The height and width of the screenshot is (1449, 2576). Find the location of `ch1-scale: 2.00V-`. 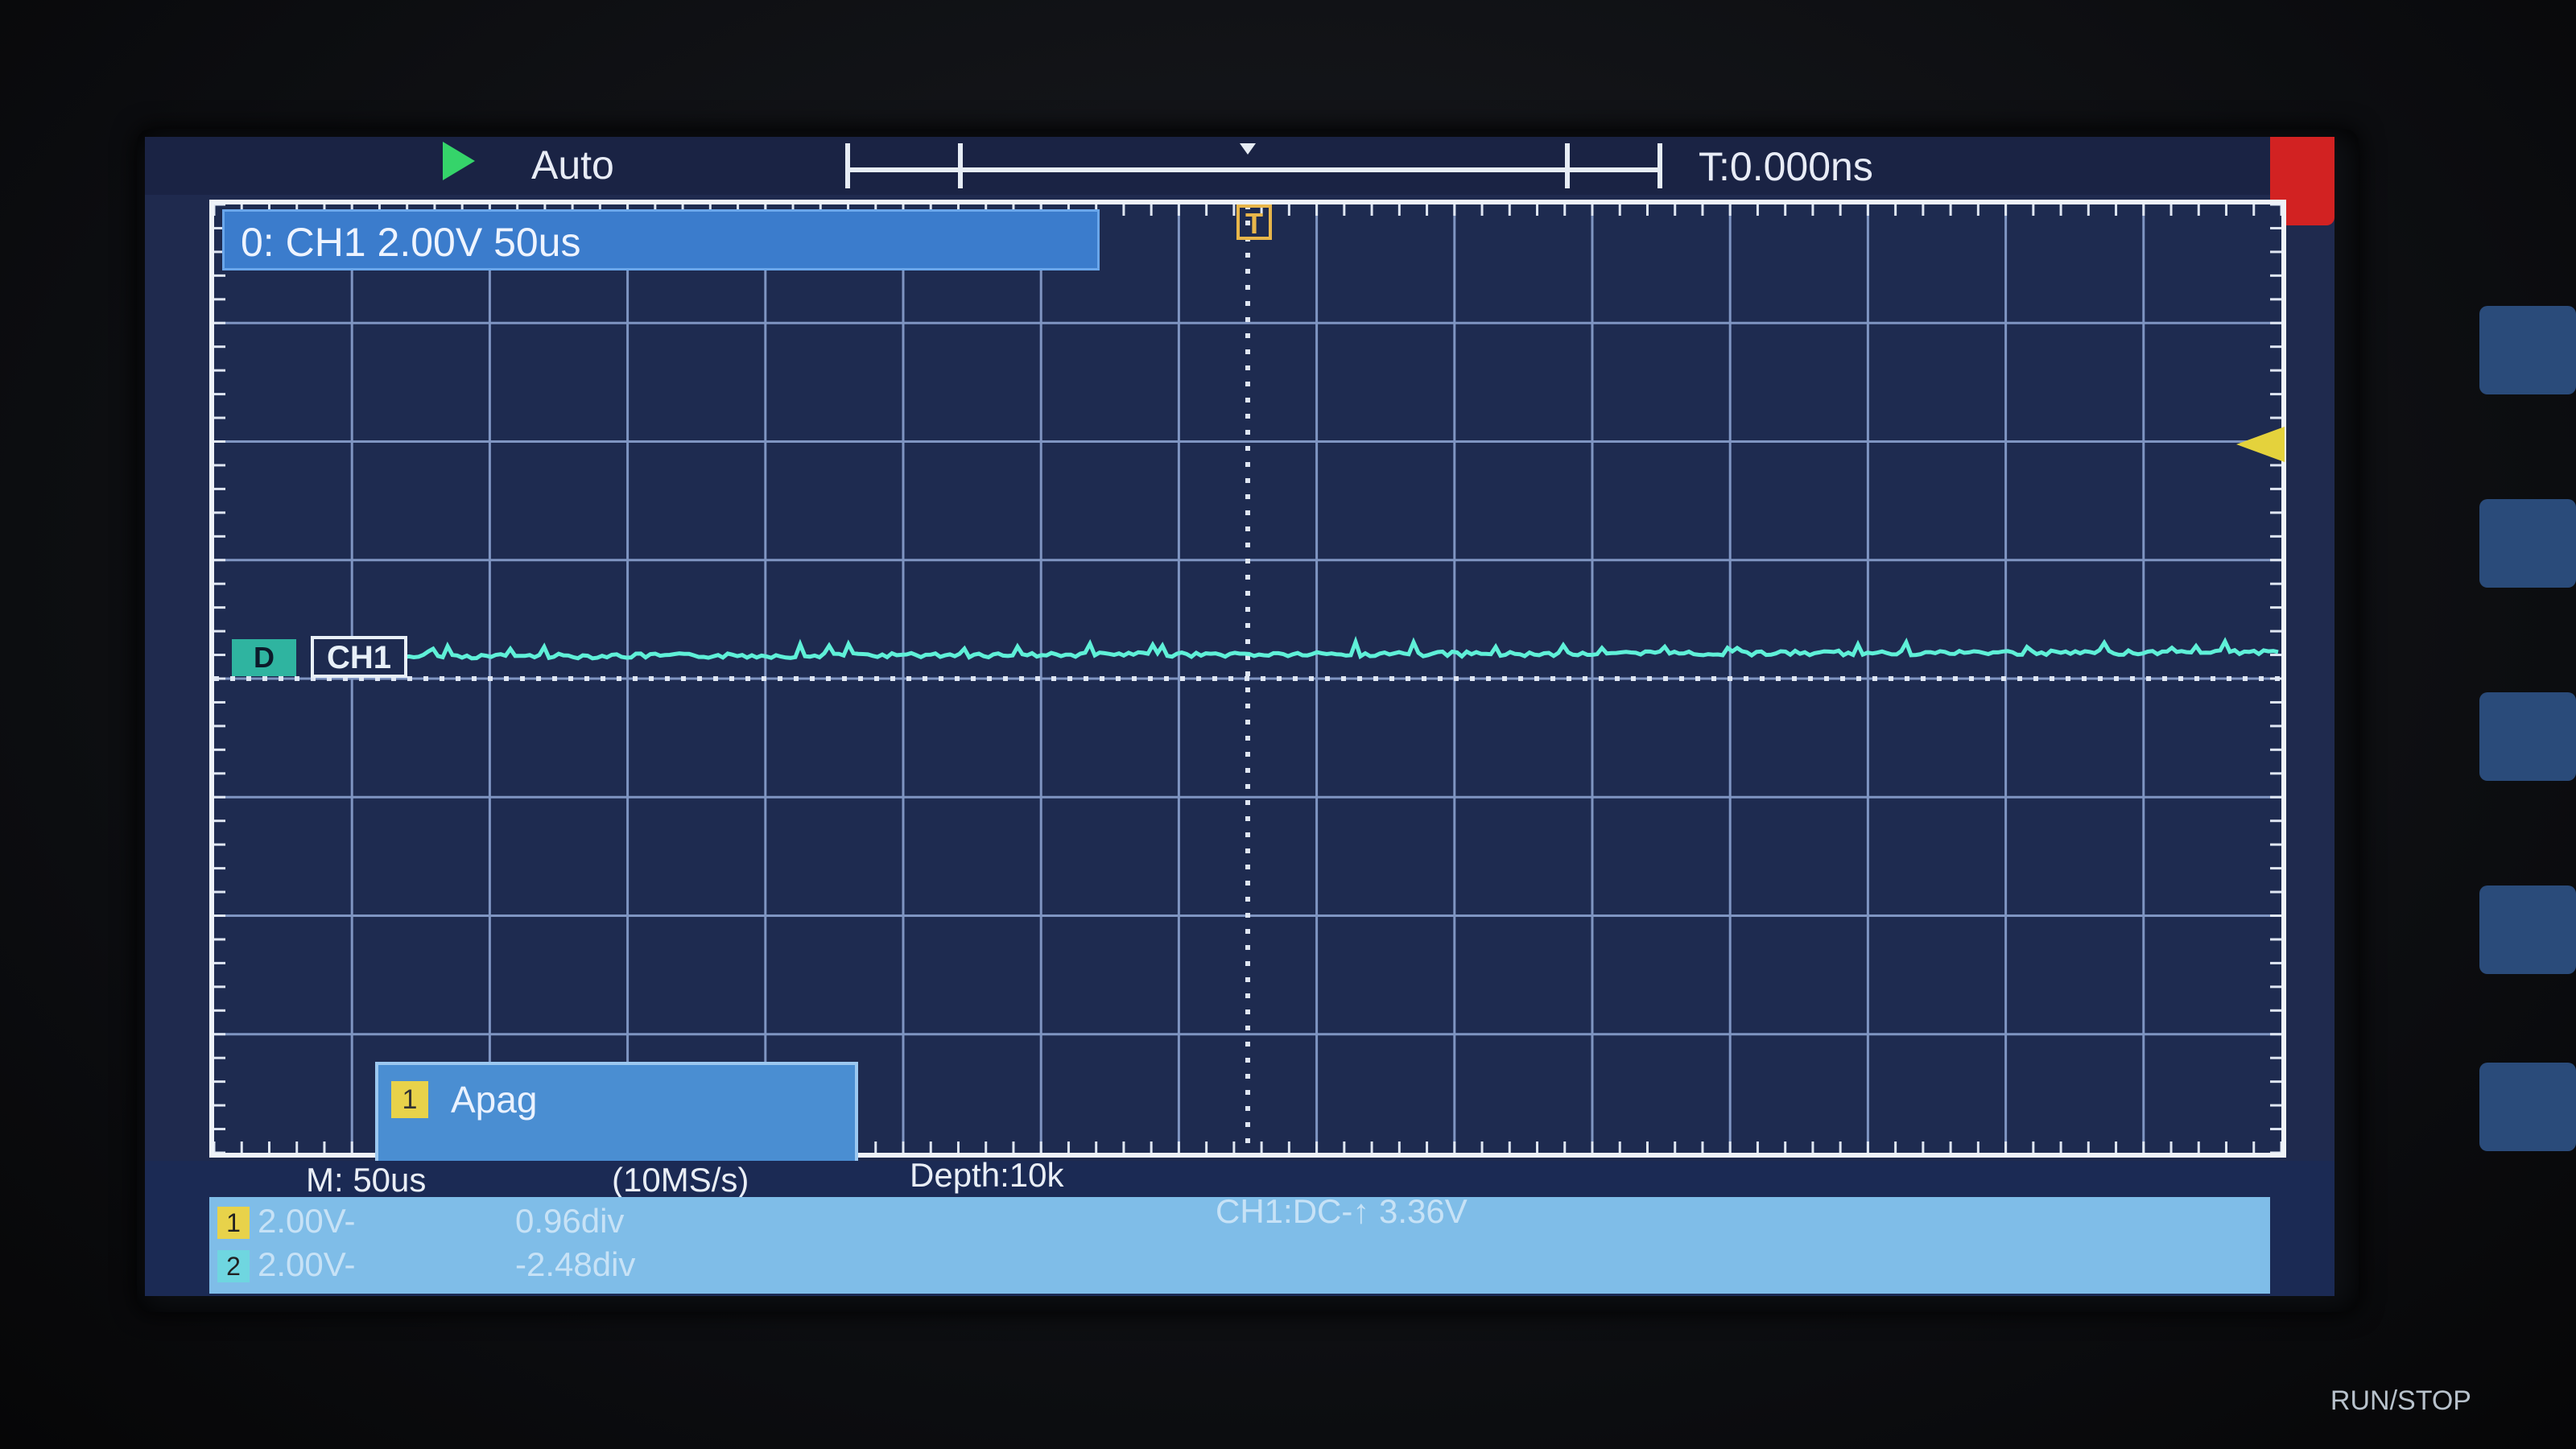

ch1-scale: 2.00V- is located at coordinates (307, 1221).